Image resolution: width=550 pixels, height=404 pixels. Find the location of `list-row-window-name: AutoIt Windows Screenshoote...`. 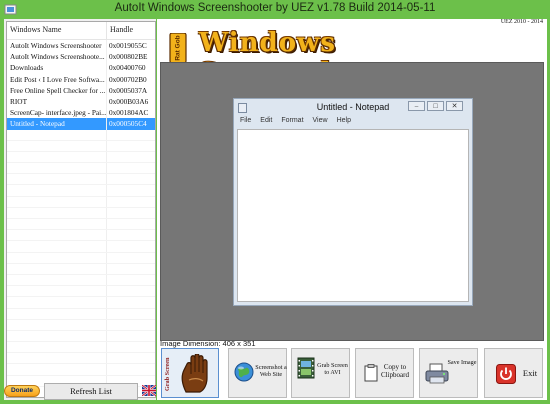

list-row-window-name: AutoIt Windows Screenshoote... is located at coordinates (57, 57).